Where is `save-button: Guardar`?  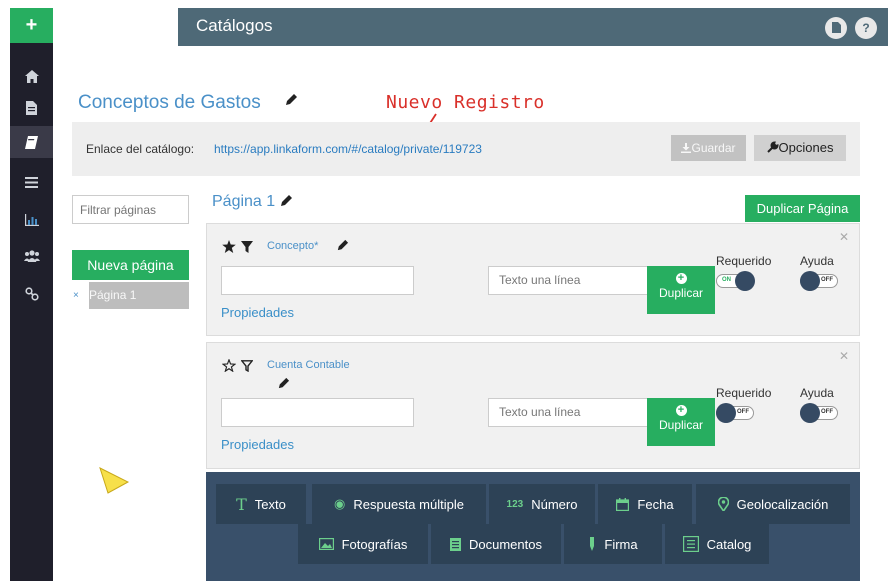 save-button: Guardar is located at coordinates (708, 148).